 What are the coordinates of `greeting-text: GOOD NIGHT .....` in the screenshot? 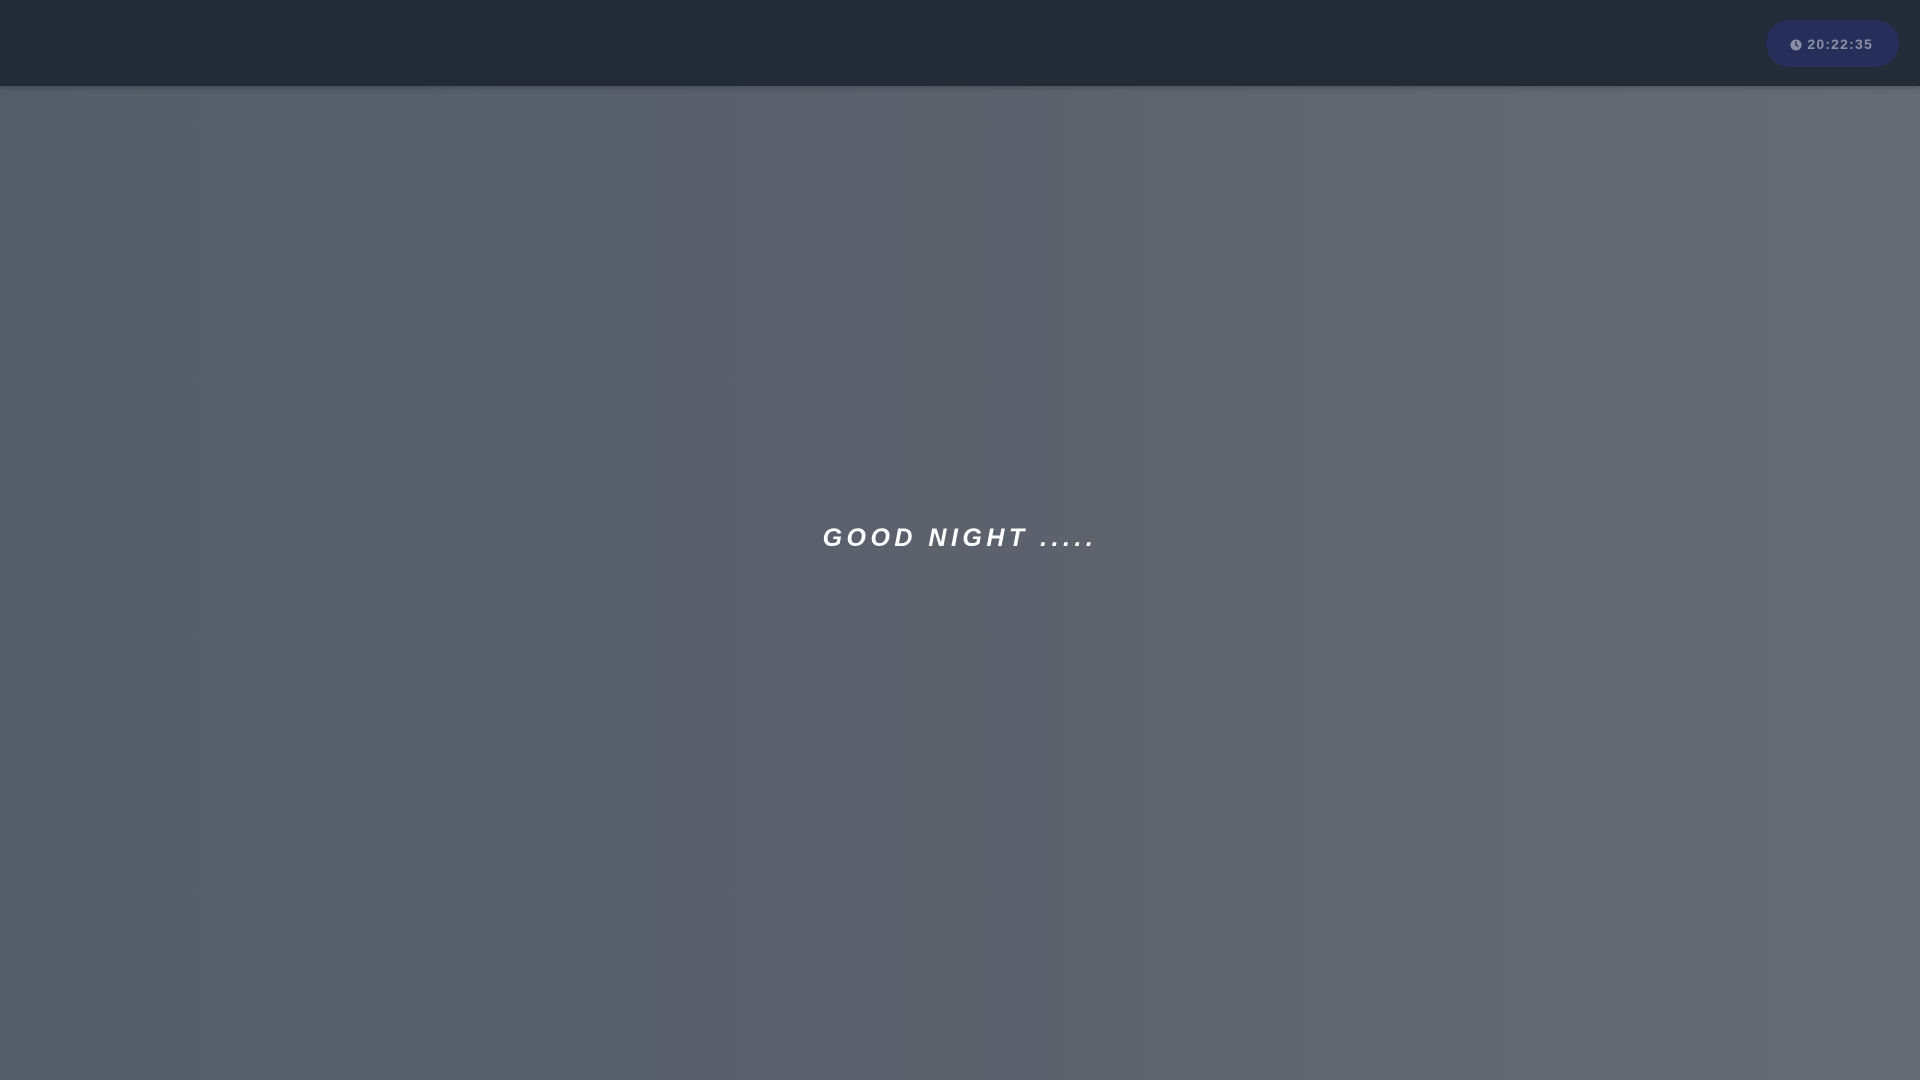 It's located at (960, 538).